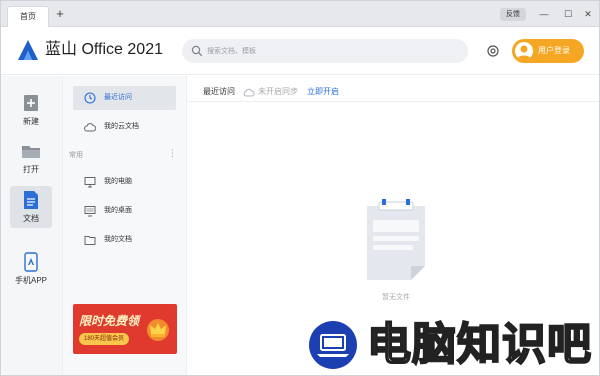 Image resolution: width=600 pixels, height=376 pixels. What do you see at coordinates (31, 121) in the screenshot?
I see `rail-label: 新建` at bounding box center [31, 121].